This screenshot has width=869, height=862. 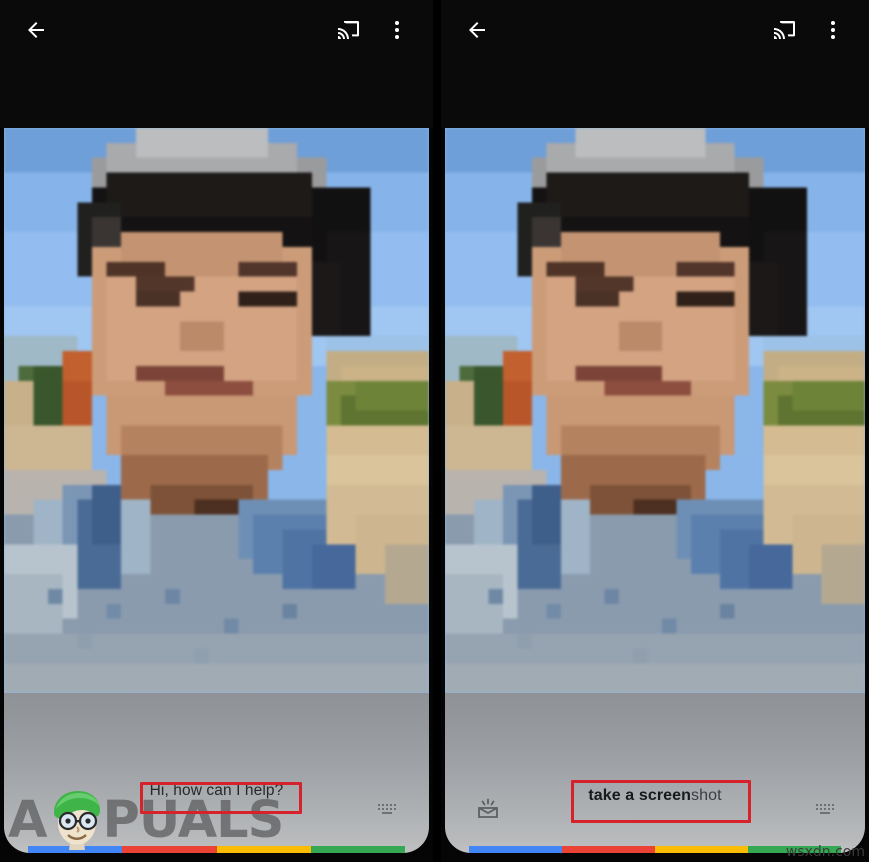 I want to click on keyboard-button-left, so click(x=388, y=812).